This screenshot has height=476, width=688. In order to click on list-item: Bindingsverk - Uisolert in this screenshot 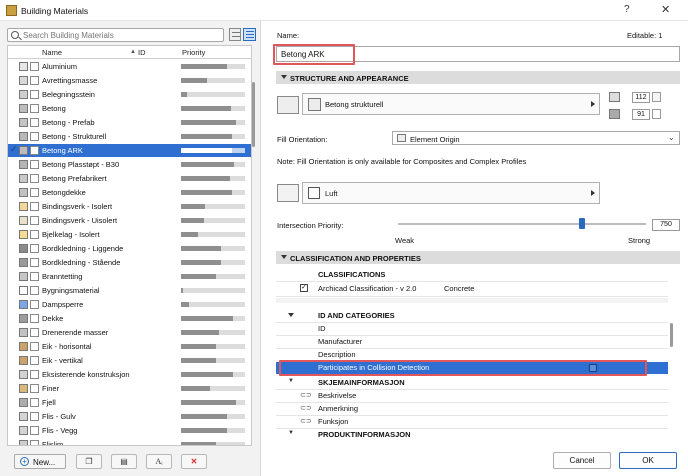, I will do `click(129, 220)`.